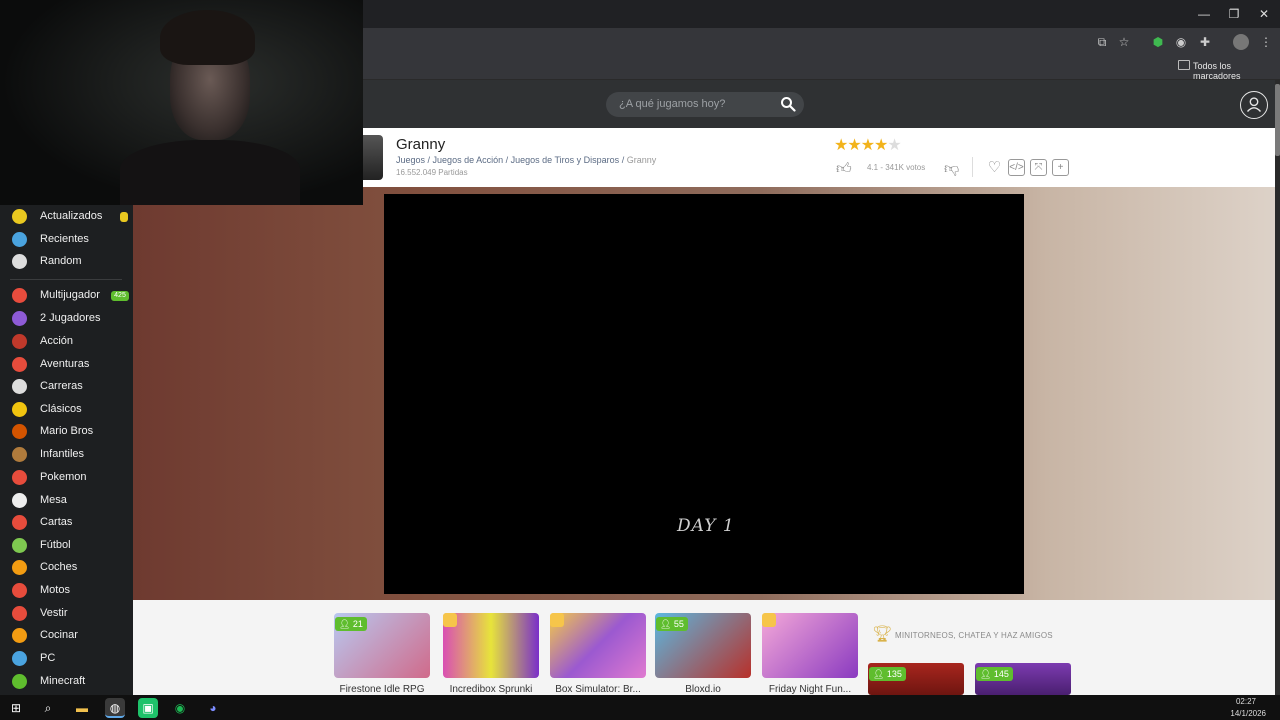  I want to click on sidebar-item-label: Aventuras, so click(65, 364).